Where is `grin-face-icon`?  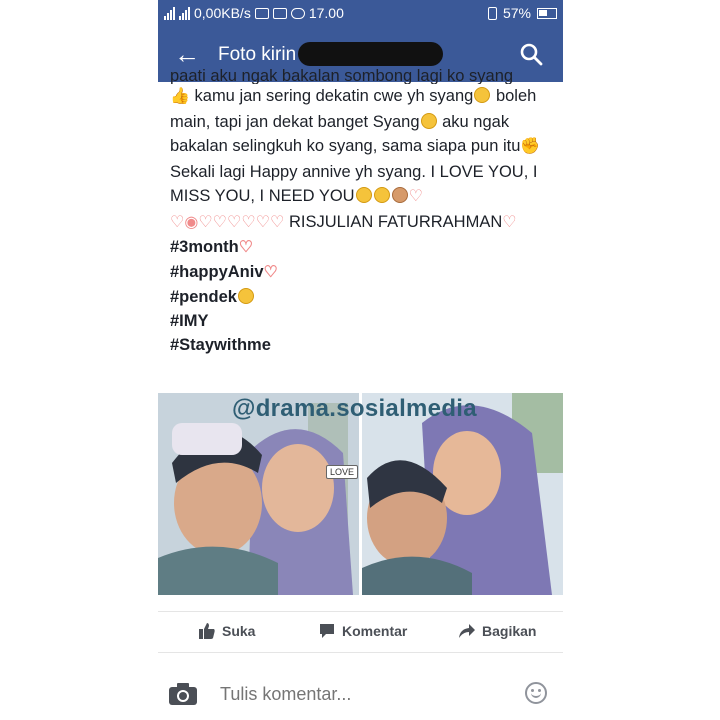 grin-face-icon is located at coordinates (245, 296).